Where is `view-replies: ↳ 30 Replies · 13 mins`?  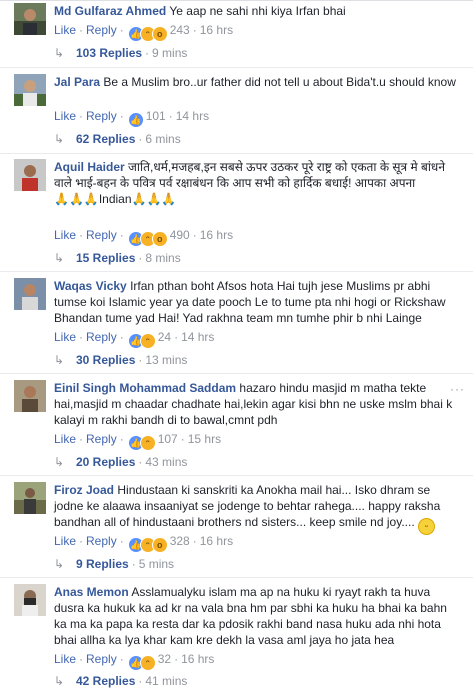 view-replies: ↳ 30 Replies · 13 mins is located at coordinates (120, 360).